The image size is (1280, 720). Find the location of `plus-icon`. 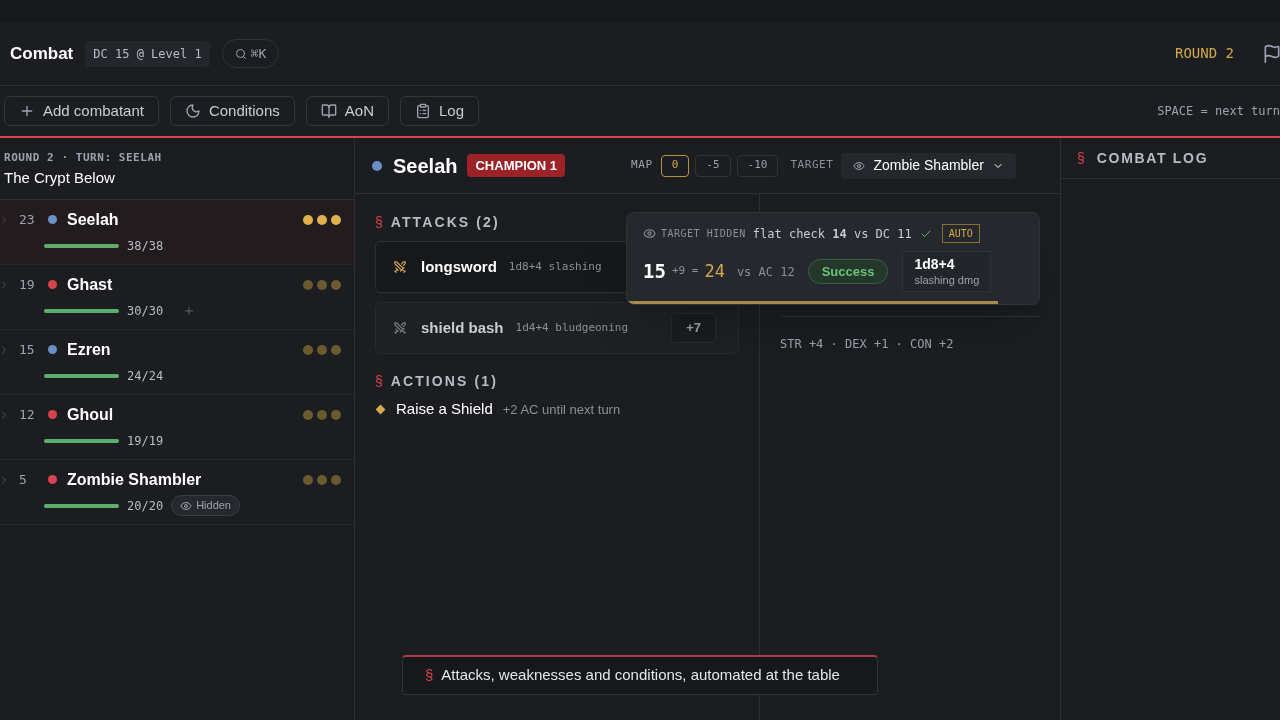

plus-icon is located at coordinates (27, 111).